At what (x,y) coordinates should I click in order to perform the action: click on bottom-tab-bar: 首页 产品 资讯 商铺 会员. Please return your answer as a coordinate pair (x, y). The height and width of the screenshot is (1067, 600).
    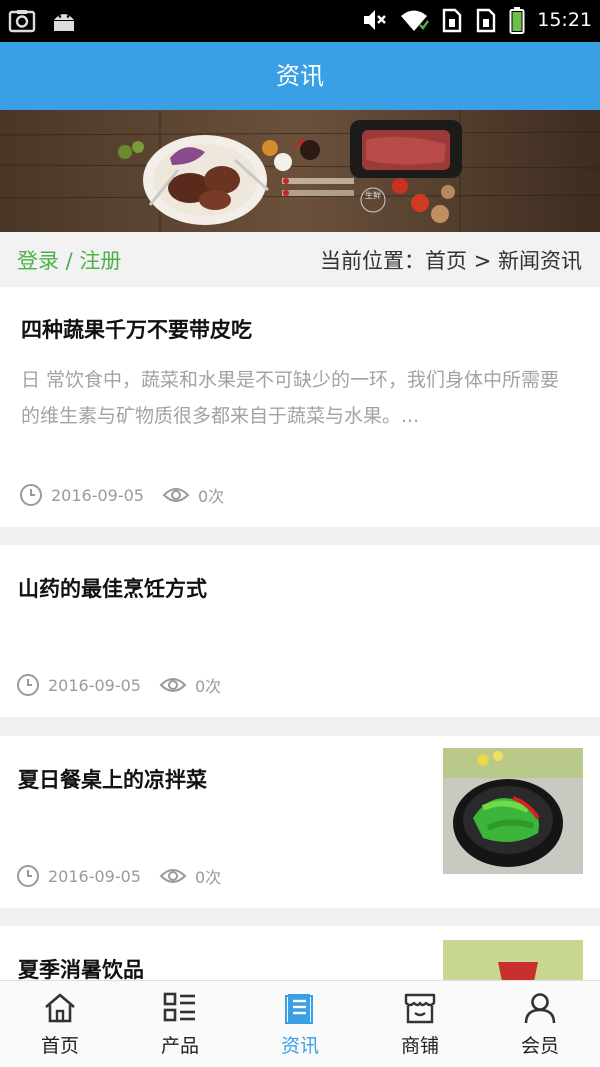
    Looking at the image, I should click on (300, 1023).